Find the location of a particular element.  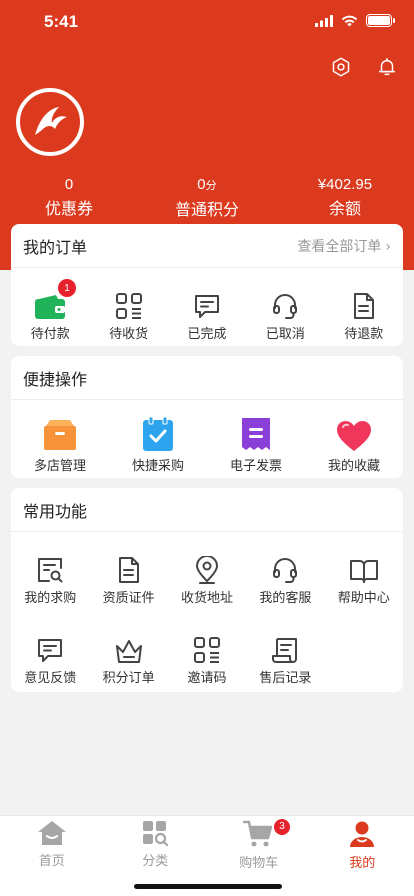

location-icon is located at coordinates (206, 570).